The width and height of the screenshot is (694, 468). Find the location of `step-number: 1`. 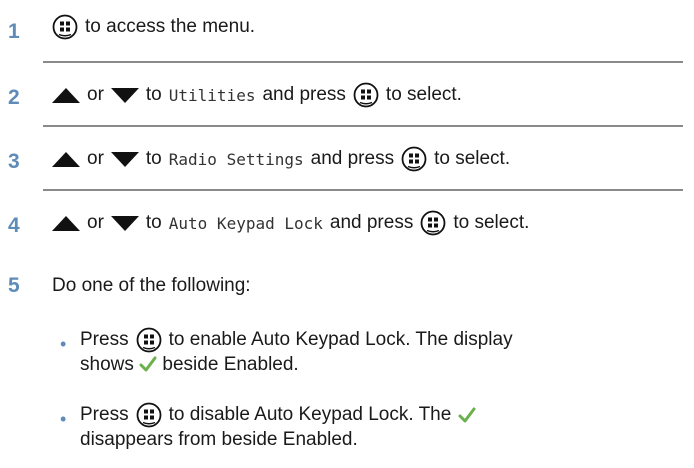

step-number: 1 is located at coordinates (14, 31).